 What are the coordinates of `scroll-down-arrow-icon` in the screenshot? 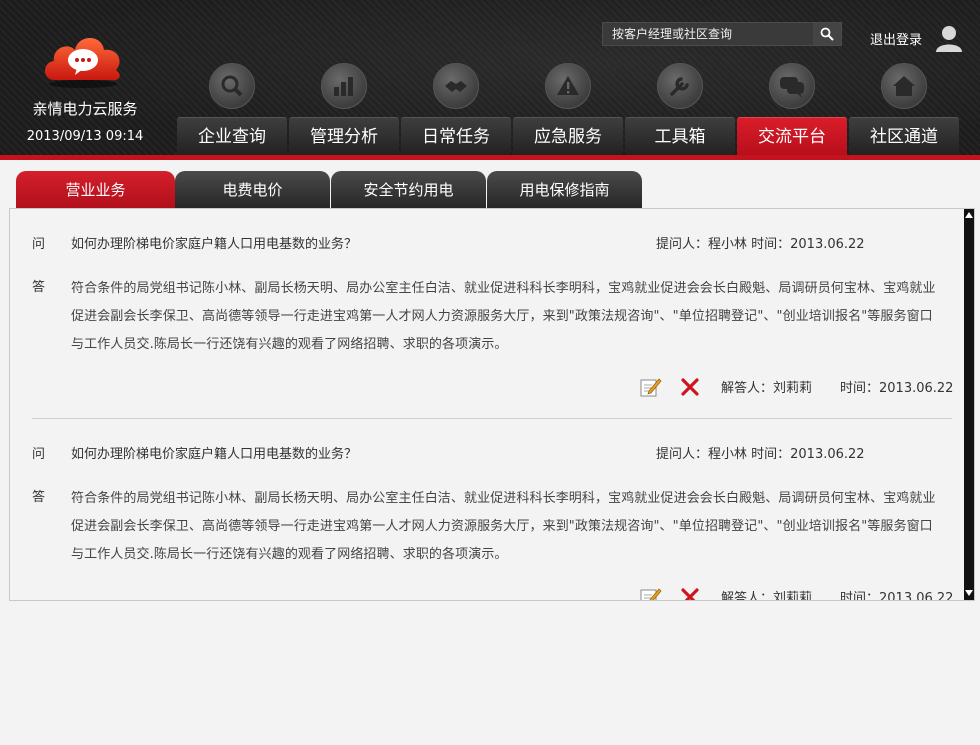 It's located at (969, 593).